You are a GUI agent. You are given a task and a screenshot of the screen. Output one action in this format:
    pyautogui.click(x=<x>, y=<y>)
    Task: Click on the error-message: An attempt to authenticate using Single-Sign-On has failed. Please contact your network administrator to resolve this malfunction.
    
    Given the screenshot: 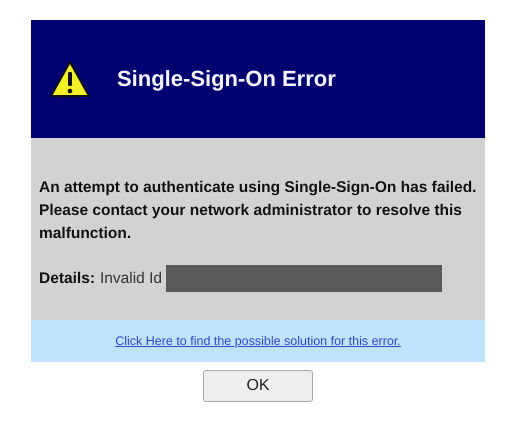 What is the action you would take?
    pyautogui.click(x=258, y=211)
    